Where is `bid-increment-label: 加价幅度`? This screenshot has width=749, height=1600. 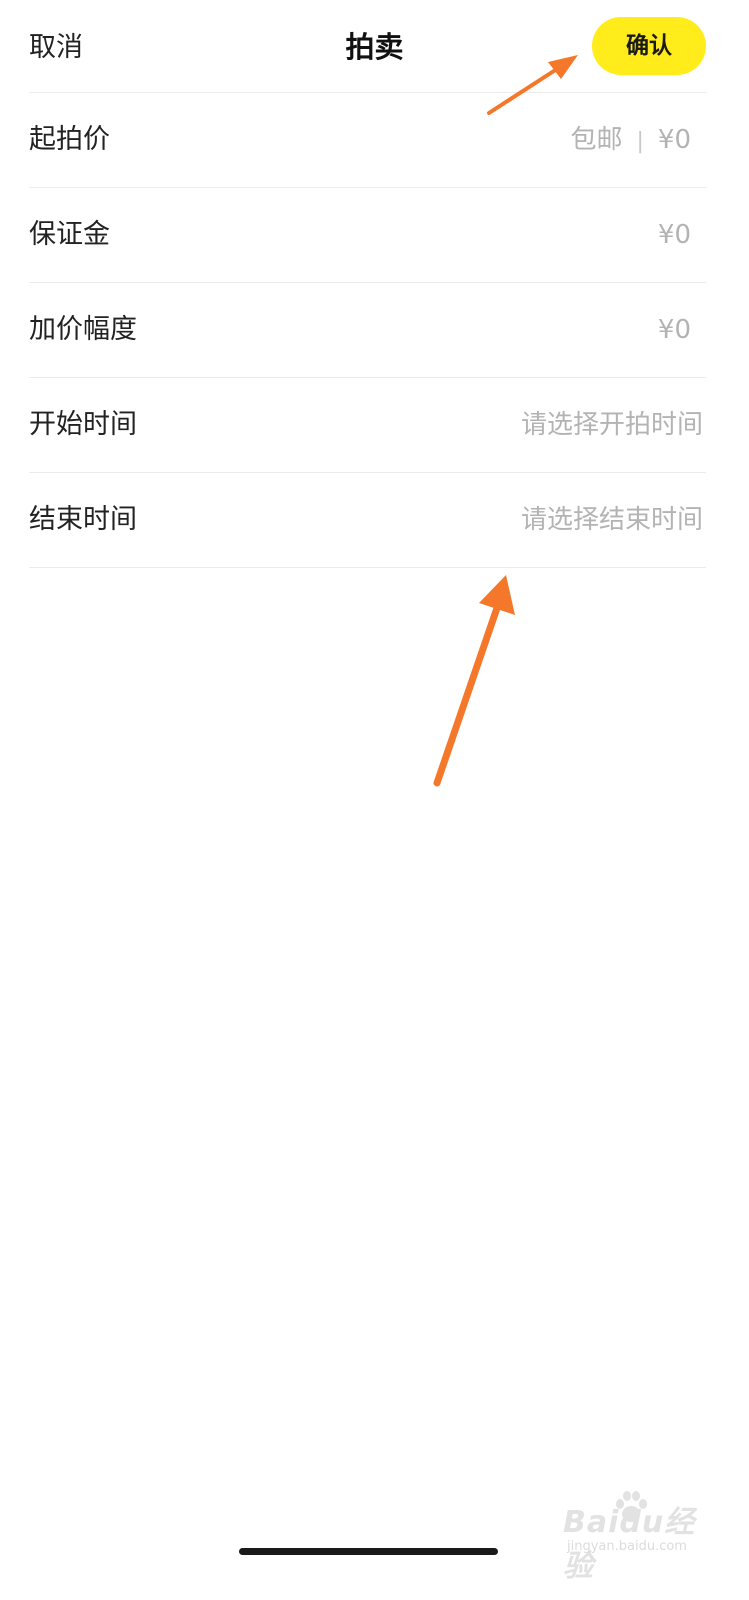 bid-increment-label: 加价幅度 is located at coordinates (83, 329).